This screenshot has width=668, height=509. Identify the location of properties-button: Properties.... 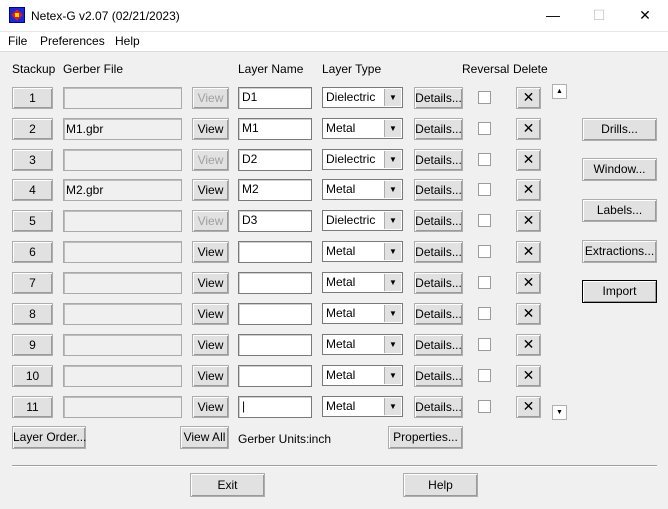
(425, 437).